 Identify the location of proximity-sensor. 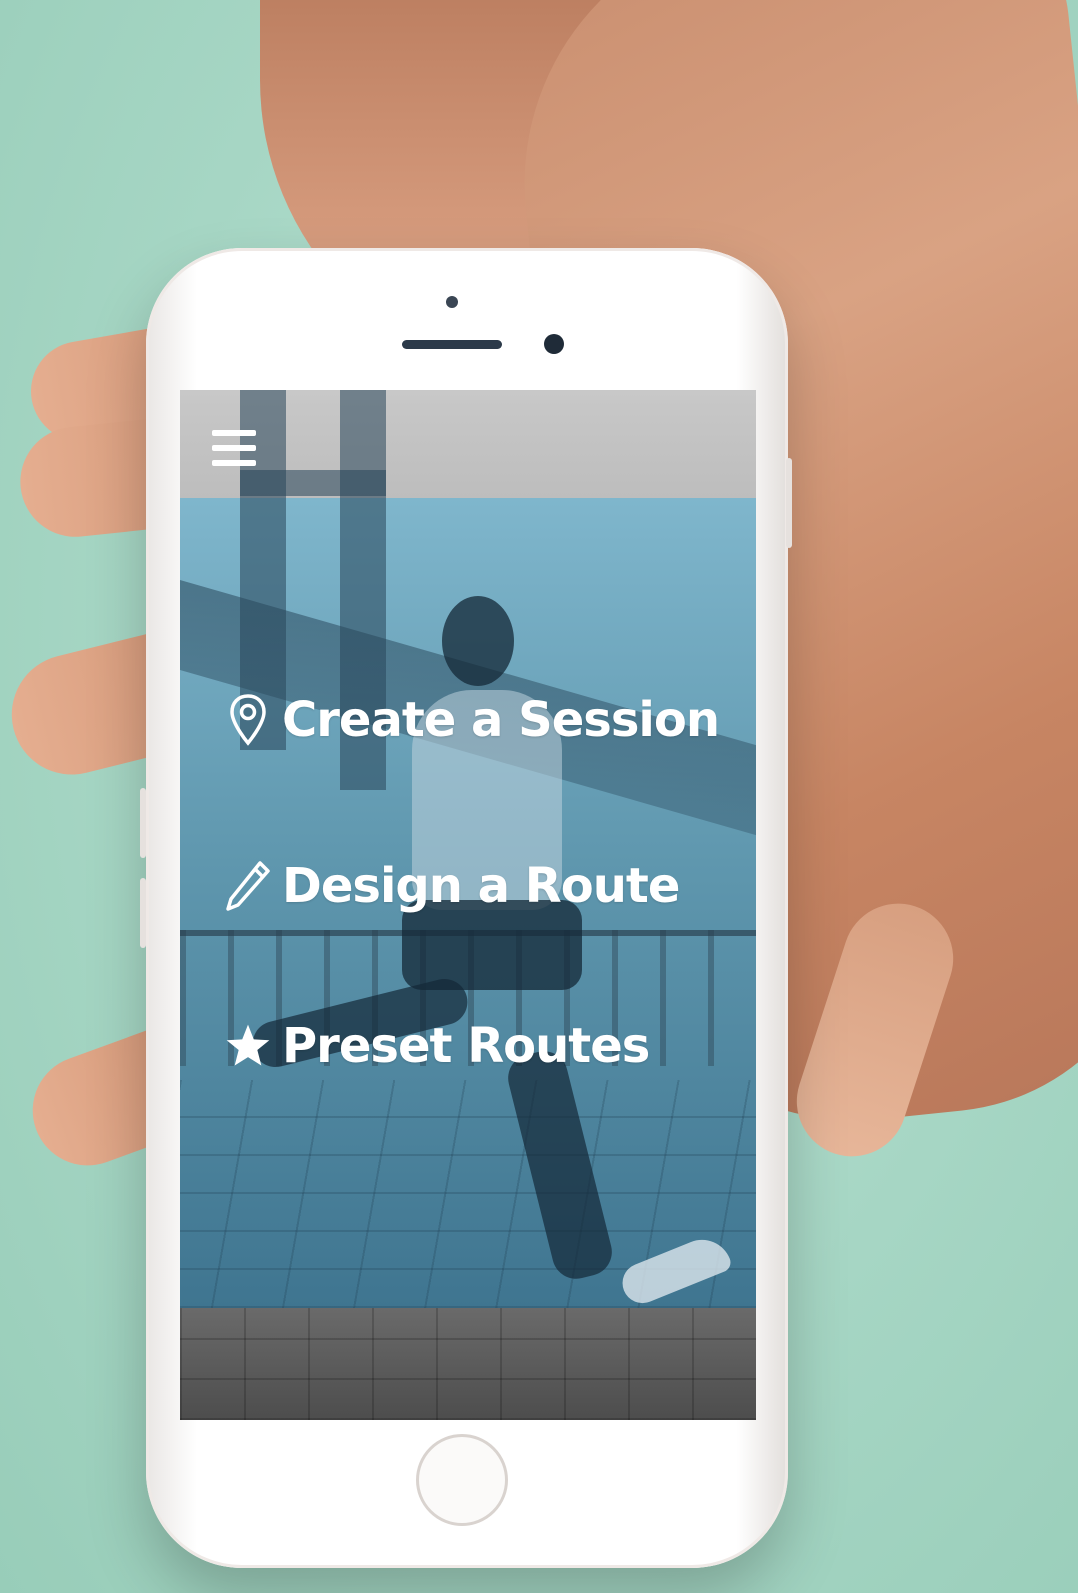
(452, 302).